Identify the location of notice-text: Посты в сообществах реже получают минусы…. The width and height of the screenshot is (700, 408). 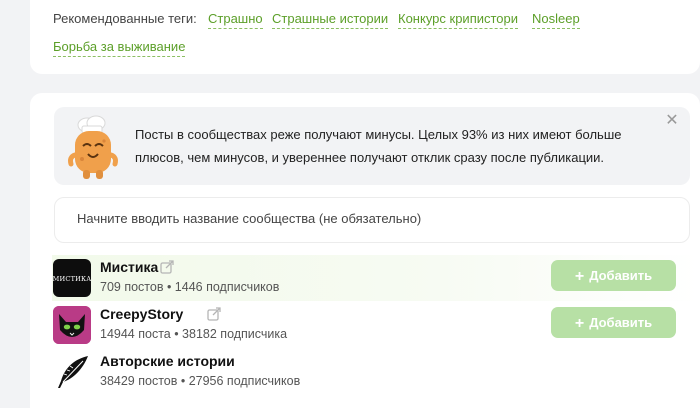
(400, 146).